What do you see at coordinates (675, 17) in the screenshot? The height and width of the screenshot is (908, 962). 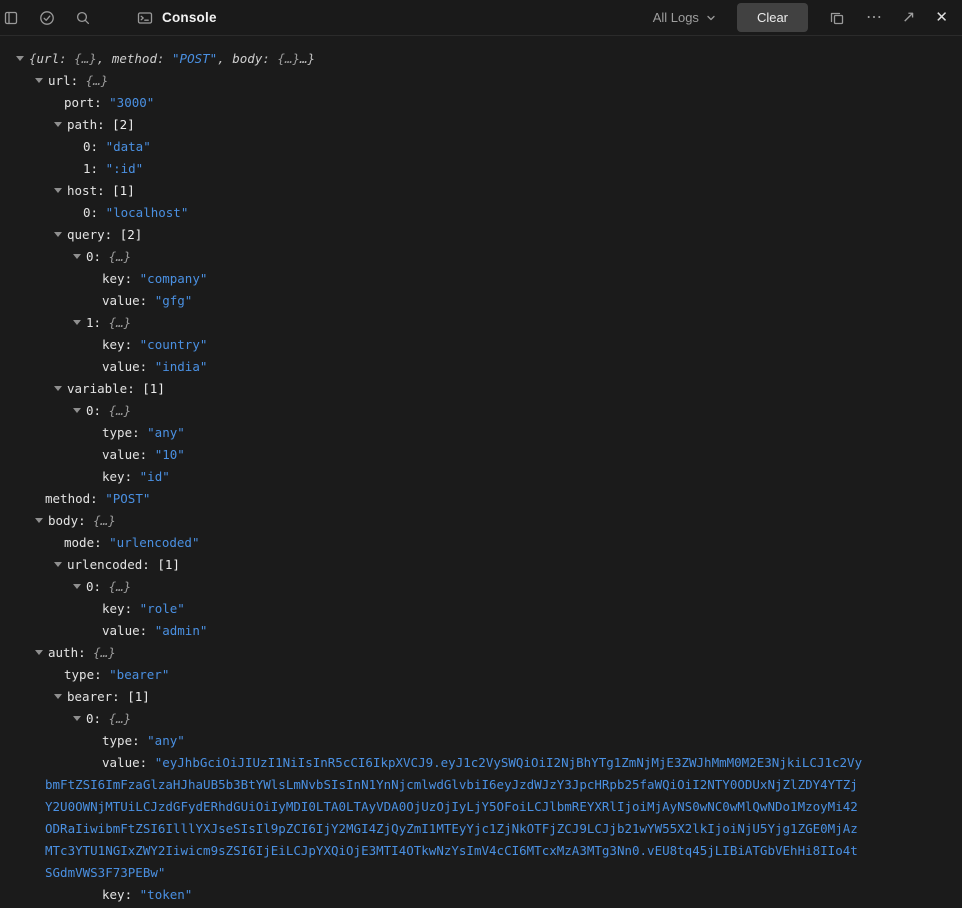 I see `log-filter-label: All Logs` at bounding box center [675, 17].